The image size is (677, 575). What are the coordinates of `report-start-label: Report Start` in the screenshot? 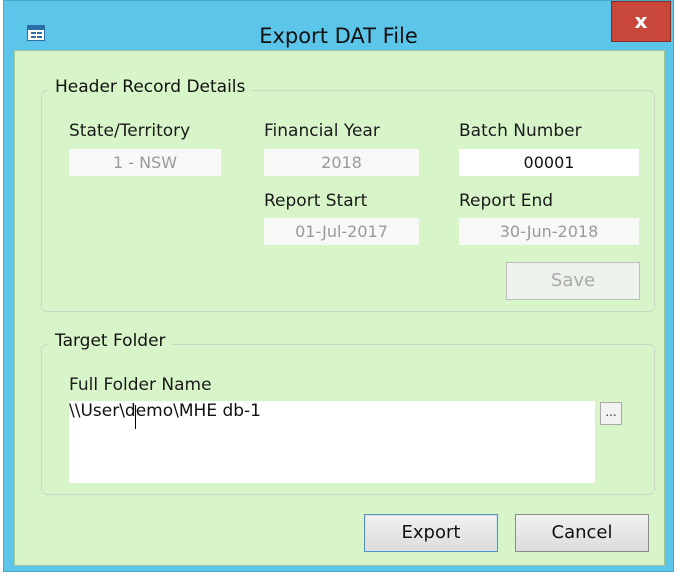 It's located at (316, 201).